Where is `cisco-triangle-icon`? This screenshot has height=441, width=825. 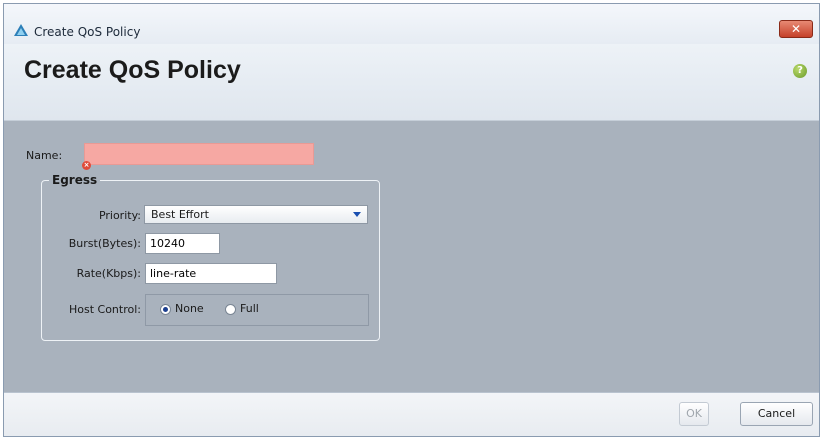
cisco-triangle-icon is located at coordinates (21, 30).